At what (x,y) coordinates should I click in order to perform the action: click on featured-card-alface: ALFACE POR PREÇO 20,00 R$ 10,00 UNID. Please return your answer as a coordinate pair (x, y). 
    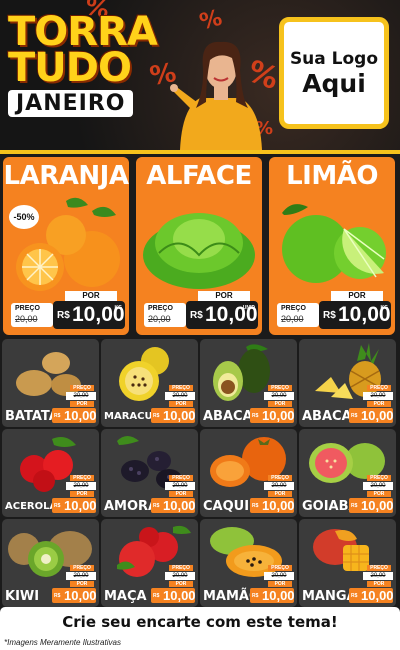
    Looking at the image, I should click on (199, 246).